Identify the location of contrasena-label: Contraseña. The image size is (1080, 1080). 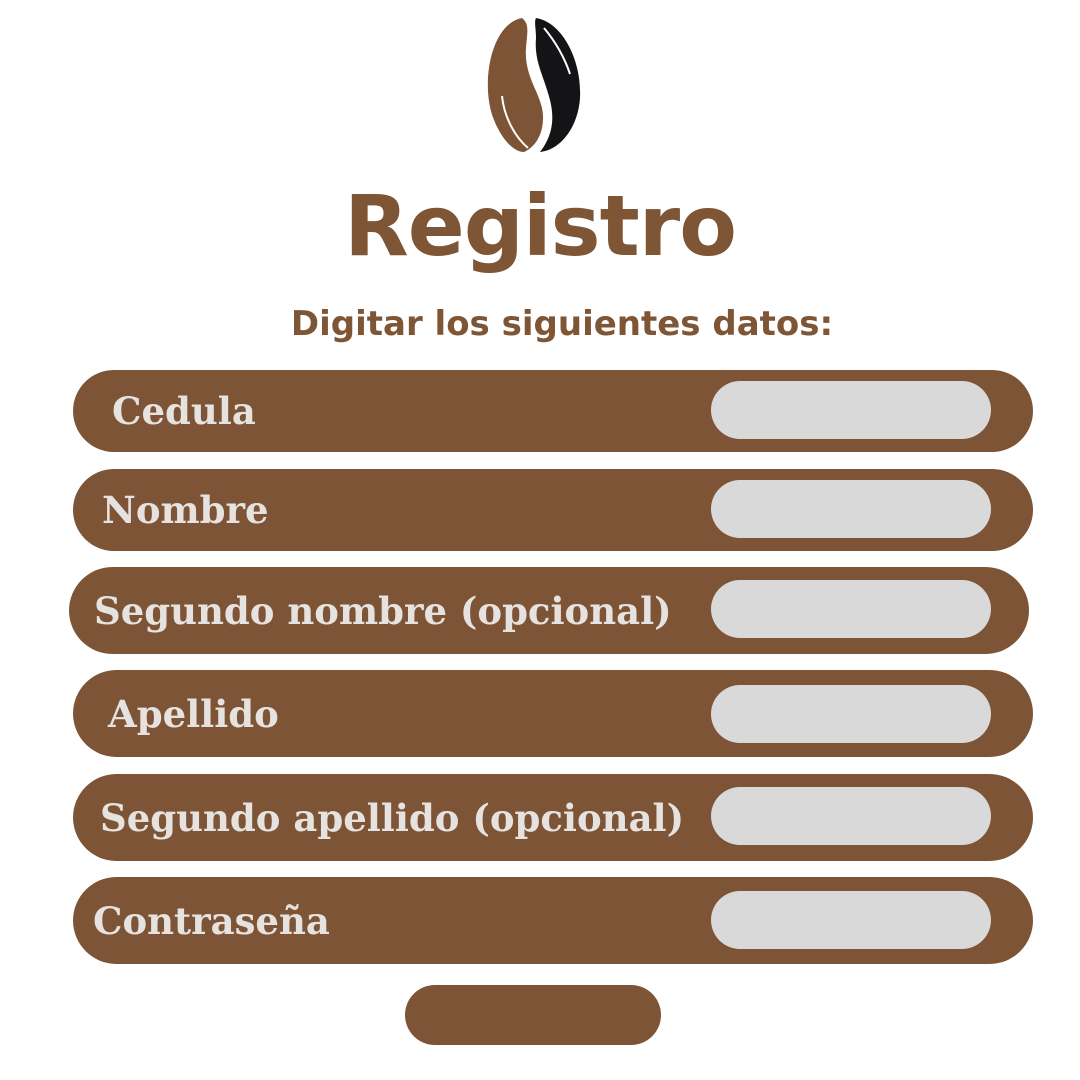
(211, 920).